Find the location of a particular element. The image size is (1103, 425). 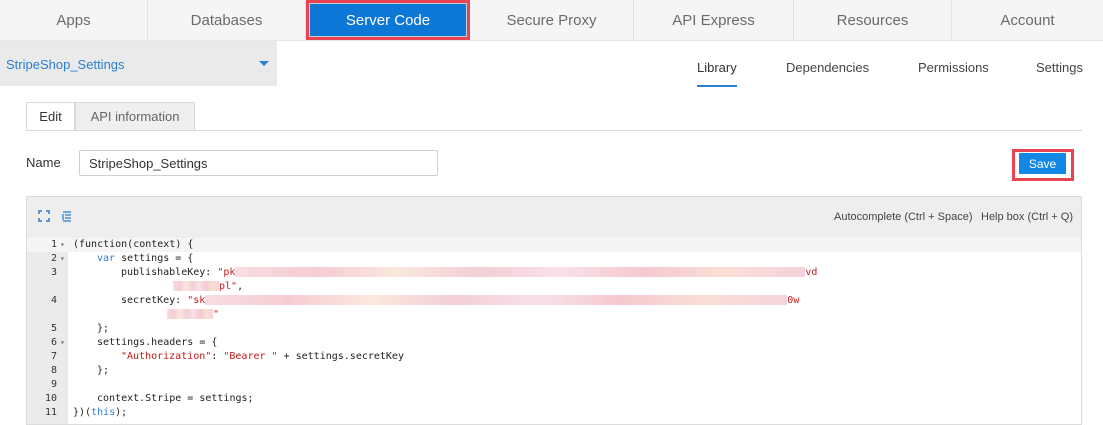

tab-secure-proxy: Secure Proxy is located at coordinates (552, 20).